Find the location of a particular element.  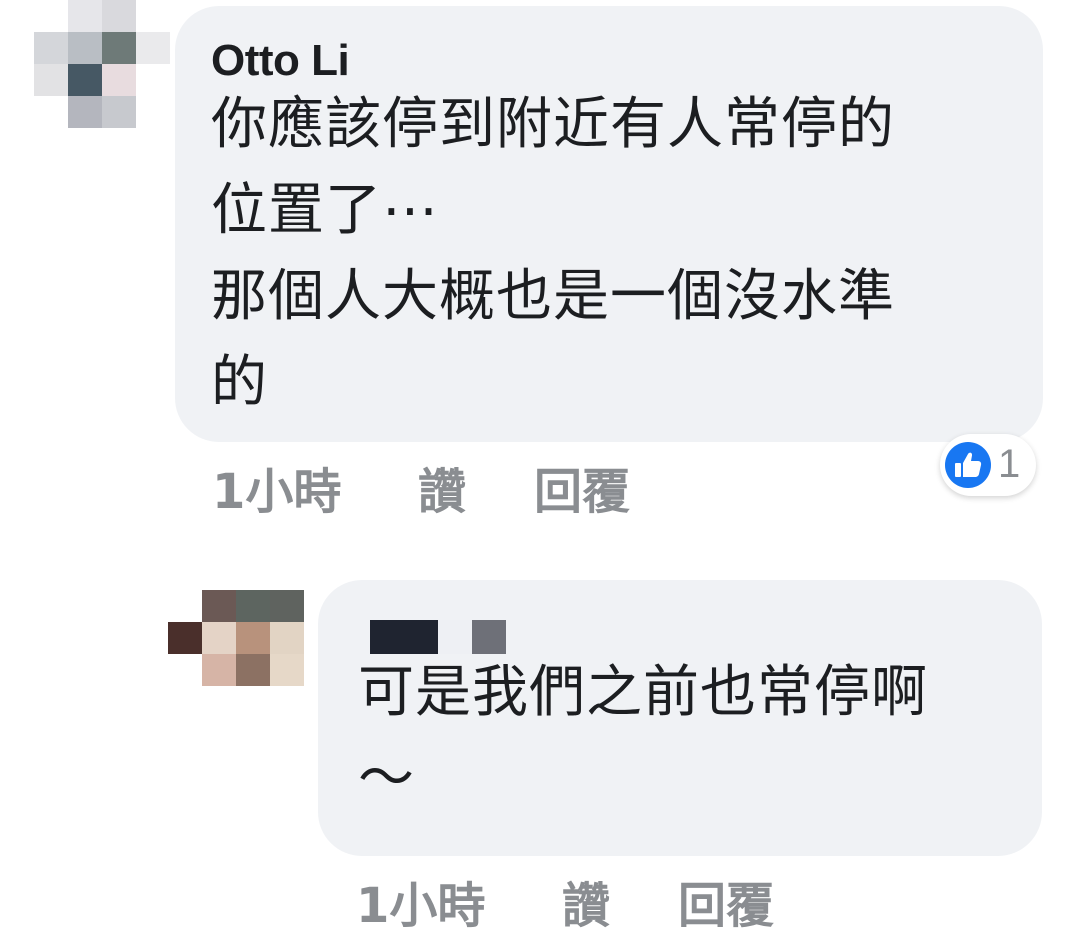

comment-author-name: Otto Li is located at coordinates (280, 61).